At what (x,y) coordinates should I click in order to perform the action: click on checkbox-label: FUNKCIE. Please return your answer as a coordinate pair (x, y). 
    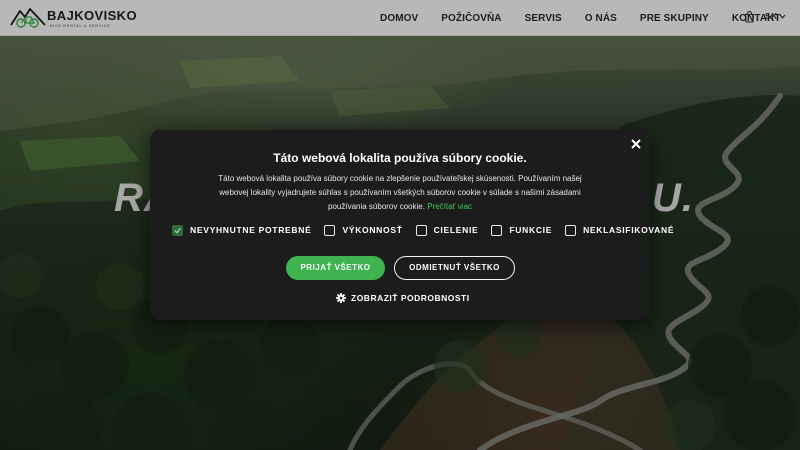
    Looking at the image, I should click on (531, 230).